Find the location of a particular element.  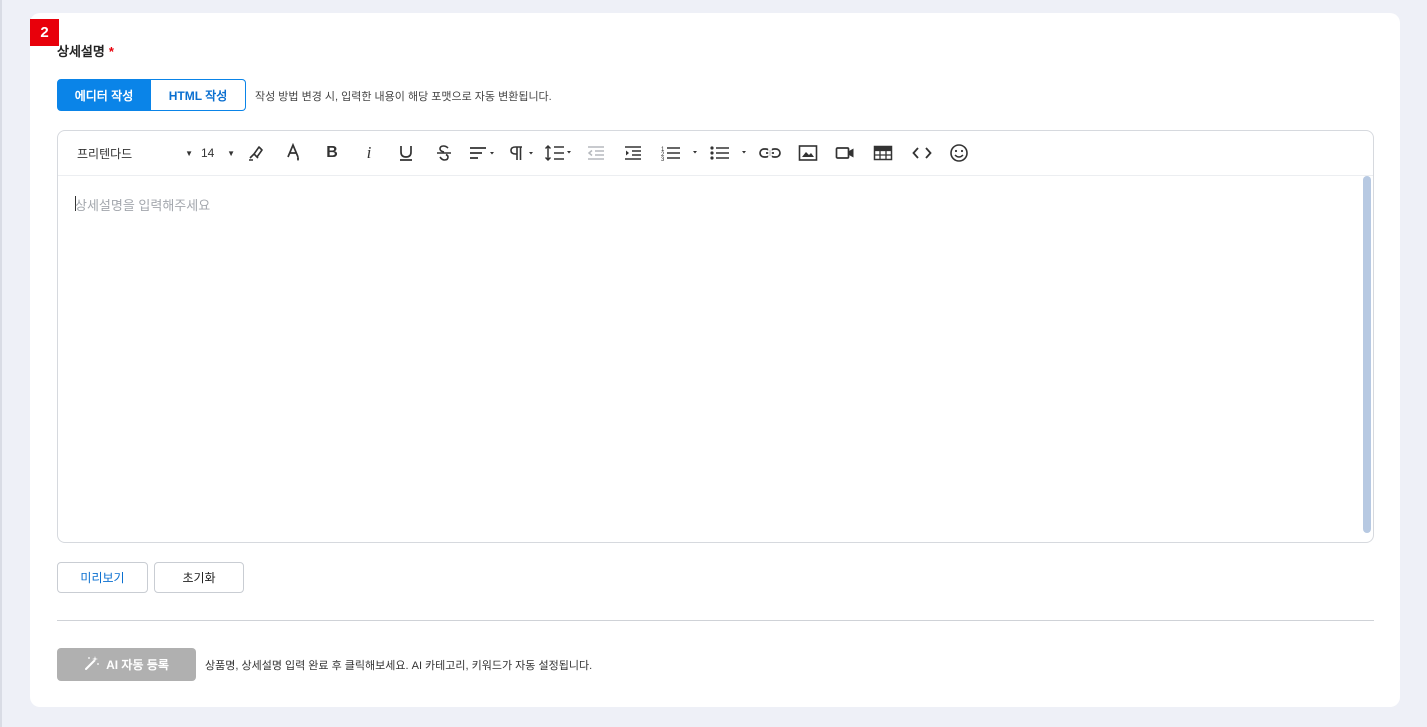

section-title: 상세설명 * is located at coordinates (85, 50).